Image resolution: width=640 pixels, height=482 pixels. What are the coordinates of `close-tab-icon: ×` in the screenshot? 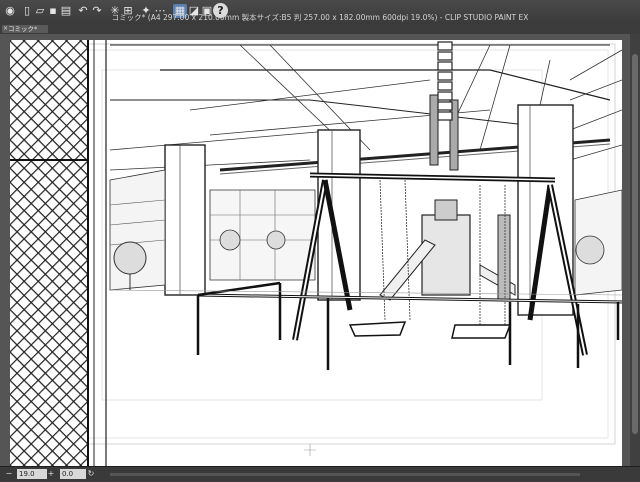 It's located at (5, 29).